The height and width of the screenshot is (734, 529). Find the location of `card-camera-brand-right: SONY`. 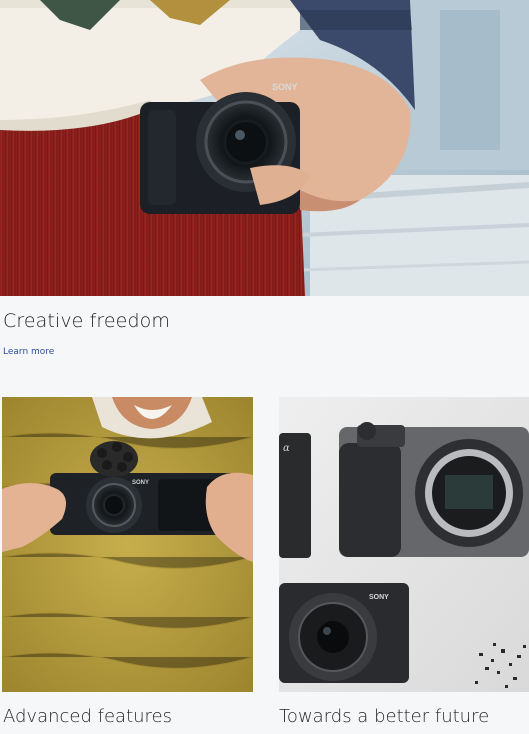

card-camera-brand-right: SONY is located at coordinates (379, 597).